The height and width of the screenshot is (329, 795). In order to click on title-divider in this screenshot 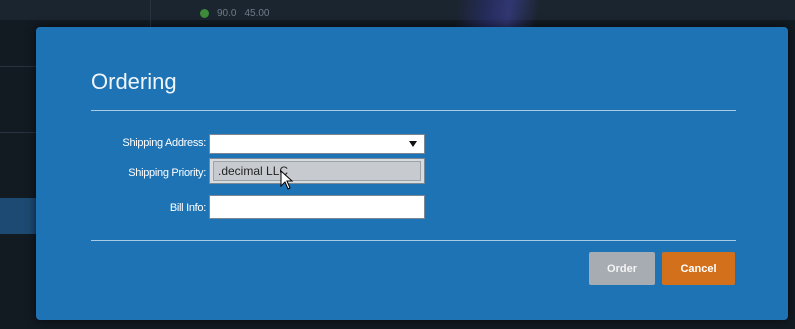, I will do `click(413, 110)`.